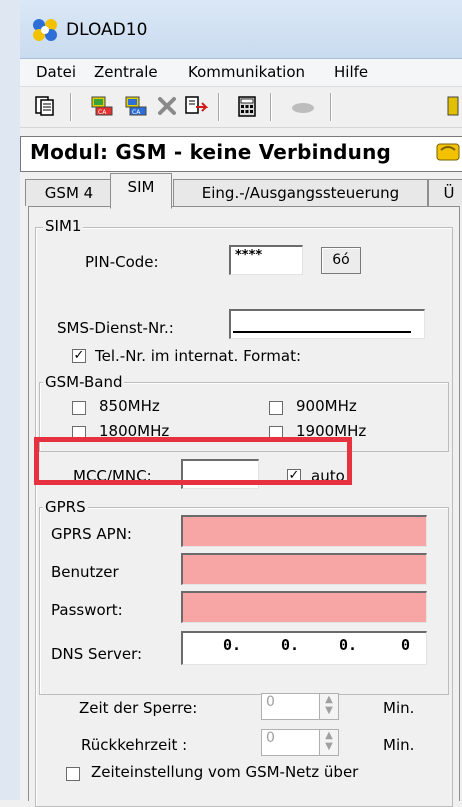 The width and height of the screenshot is (462, 807). What do you see at coordinates (303, 107) in the screenshot?
I see `disabled-icon` at bounding box center [303, 107].